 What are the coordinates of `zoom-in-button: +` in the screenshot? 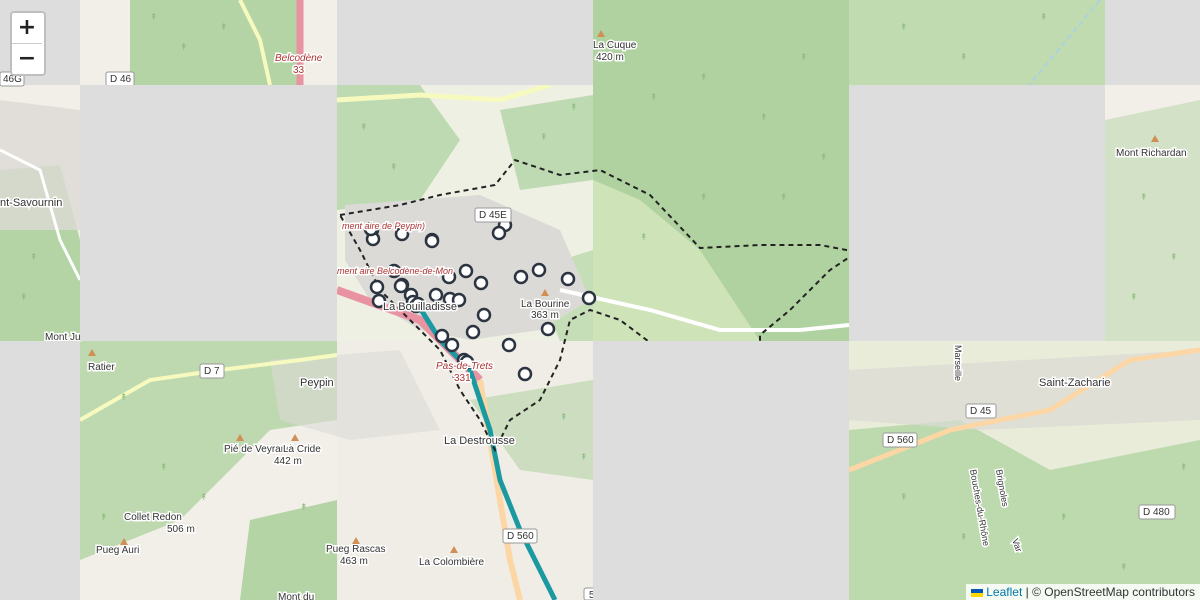 It's located at (27, 28).